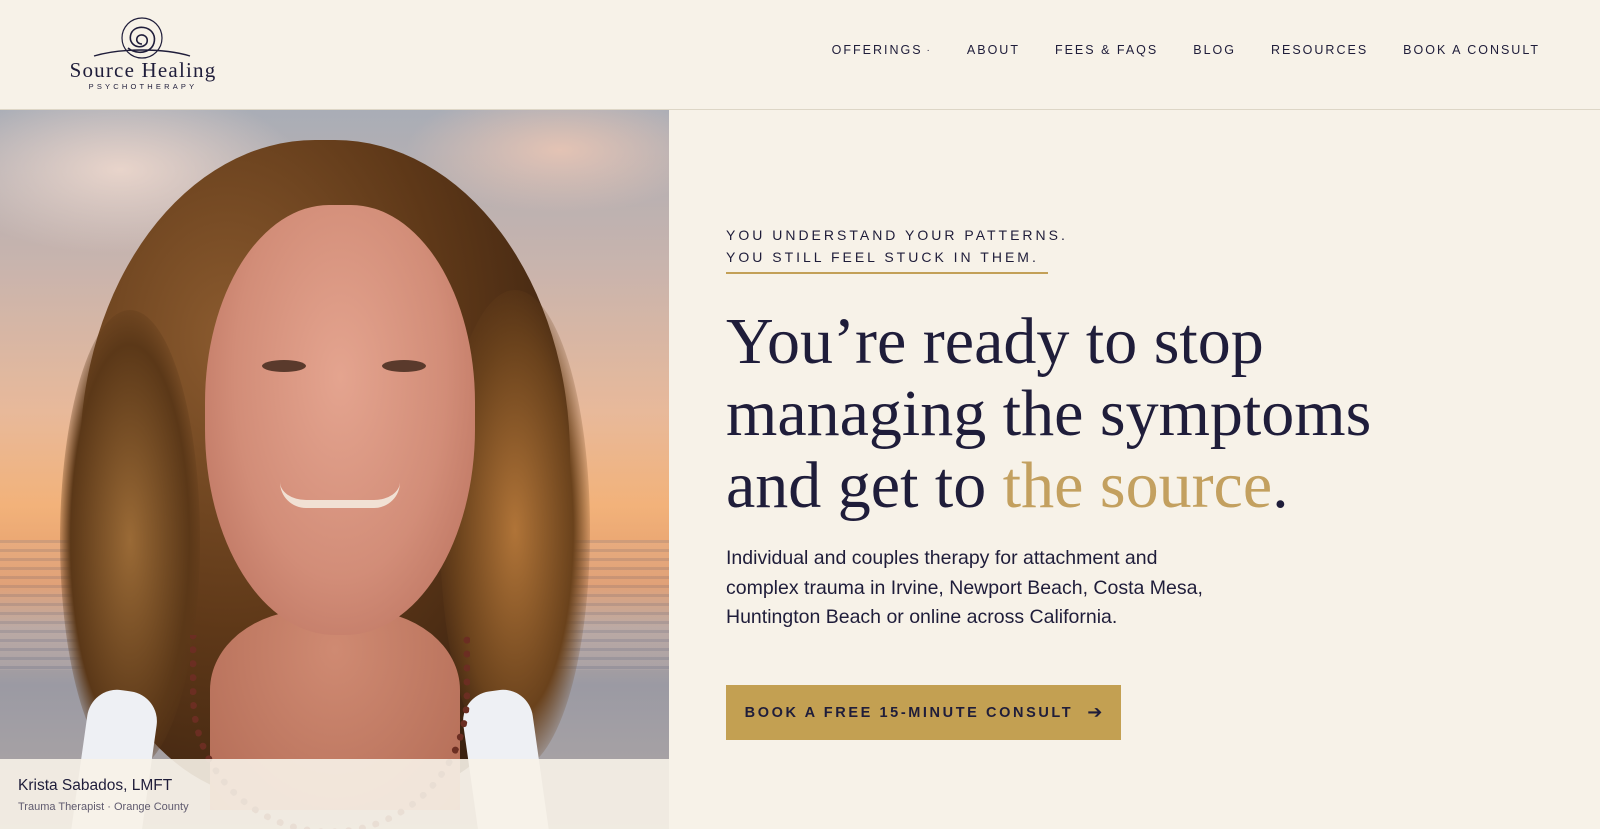 The image size is (1600, 829). I want to click on headline-line-2: managing the symptoms, so click(1049, 413).